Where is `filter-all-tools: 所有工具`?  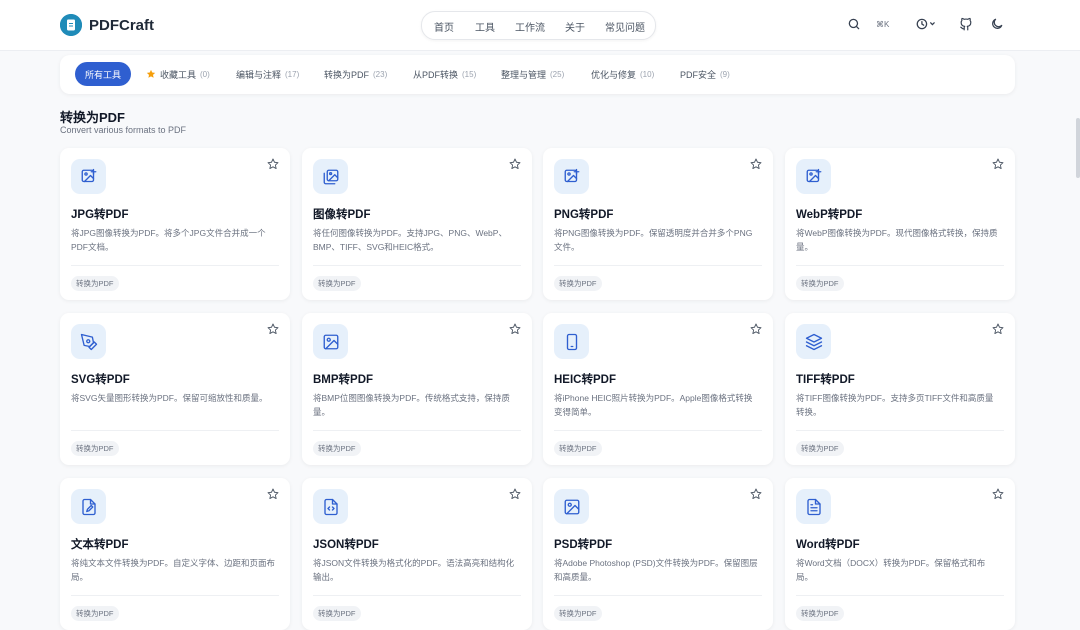 filter-all-tools: 所有工具 is located at coordinates (103, 74).